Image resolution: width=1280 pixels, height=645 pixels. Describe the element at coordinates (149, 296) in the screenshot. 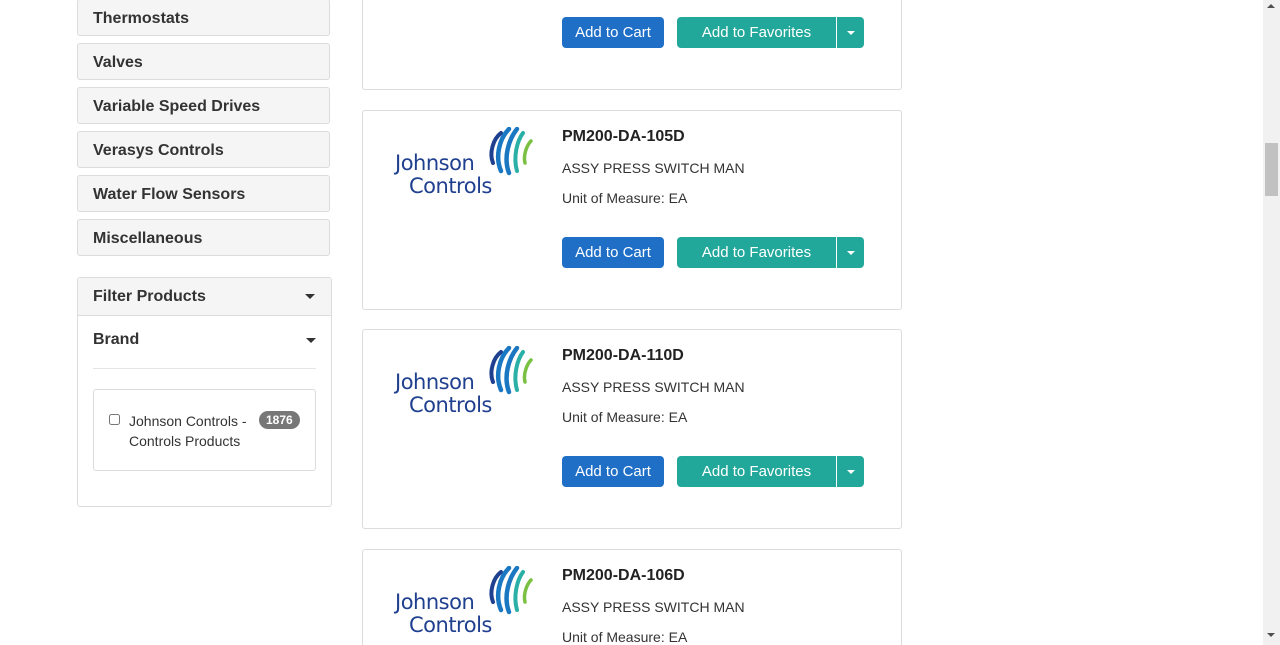

I see `filter-products-title: Filter Products` at that location.